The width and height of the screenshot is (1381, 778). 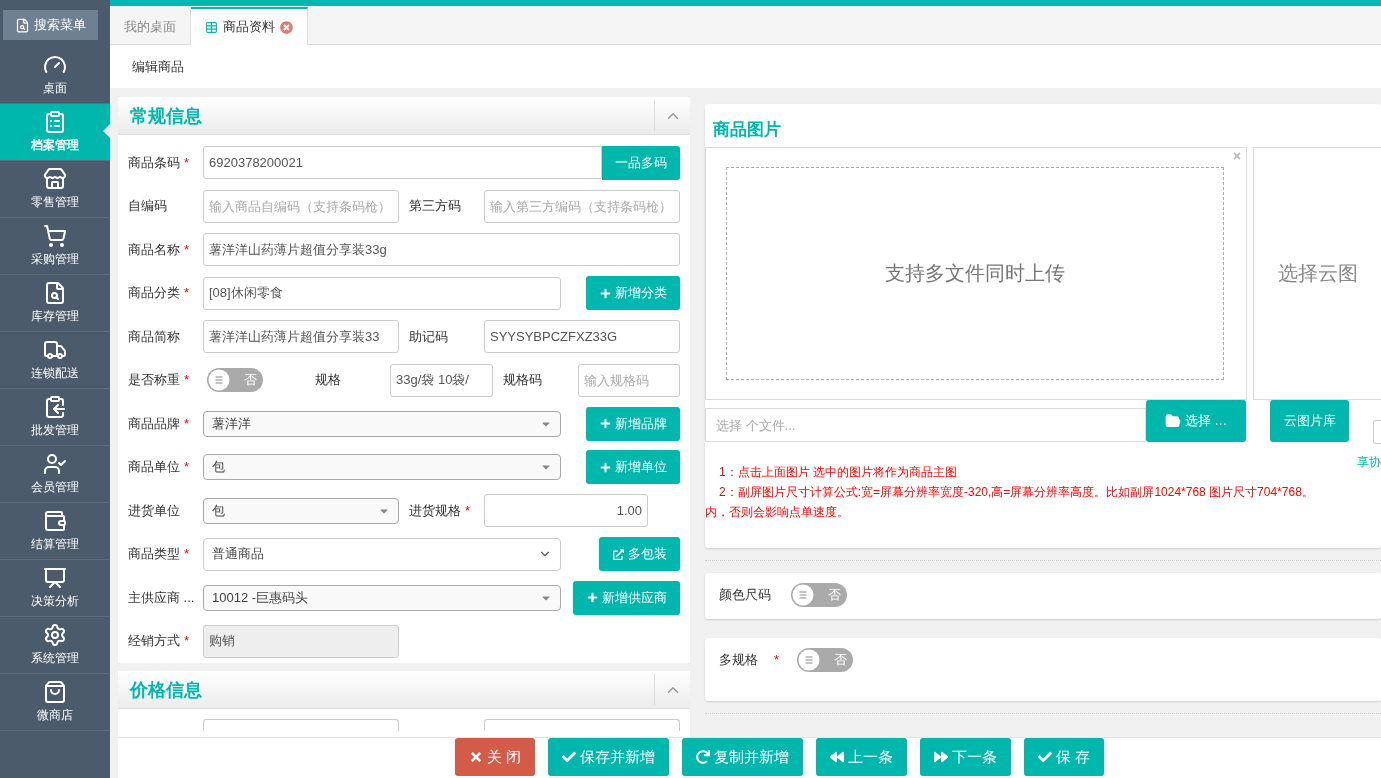 I want to click on upload-area: 支持多文件同时上传, so click(x=976, y=273).